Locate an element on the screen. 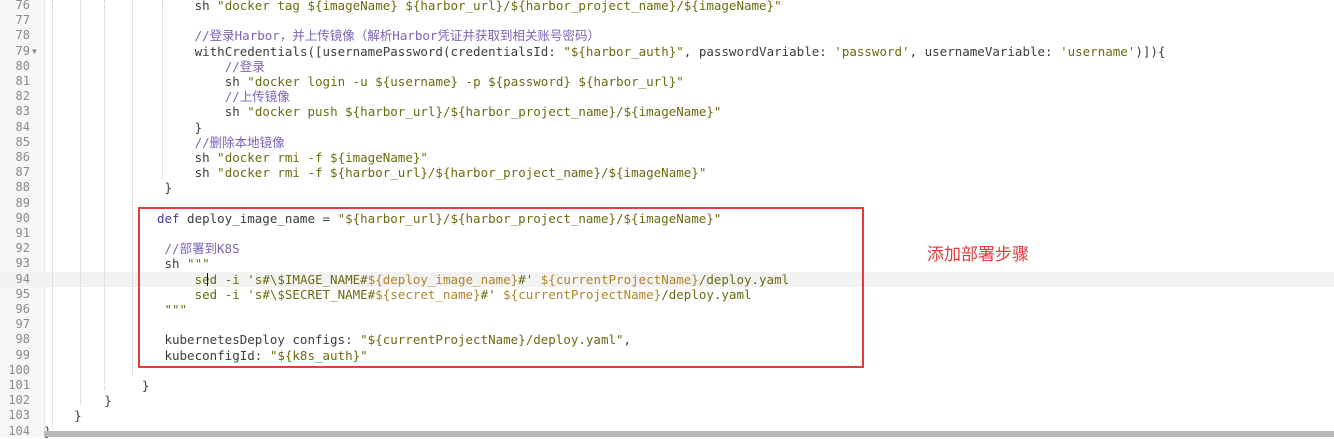 Image resolution: width=1334 pixels, height=439 pixels. code-token: 'username' is located at coordinates (1098, 51).